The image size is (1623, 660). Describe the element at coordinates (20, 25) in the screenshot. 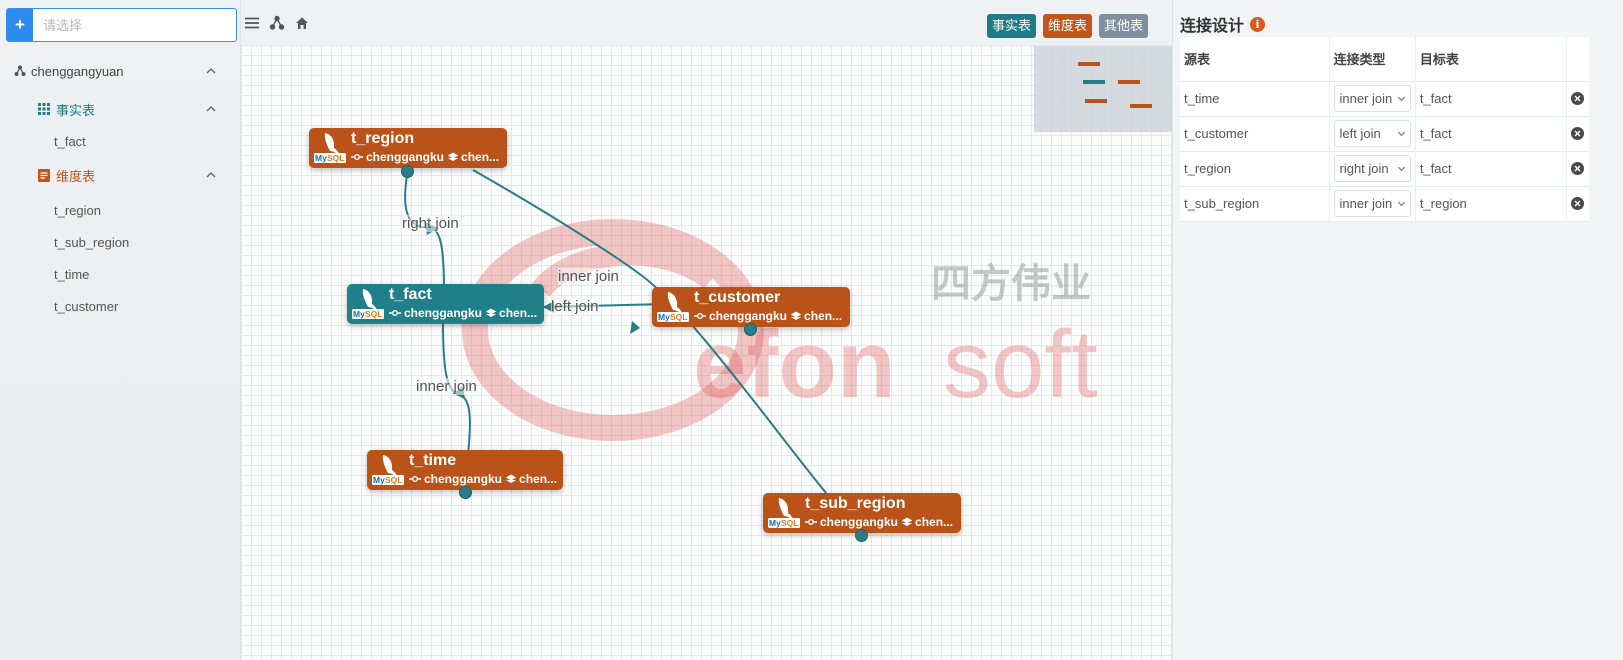

I see `add-button: +` at that location.